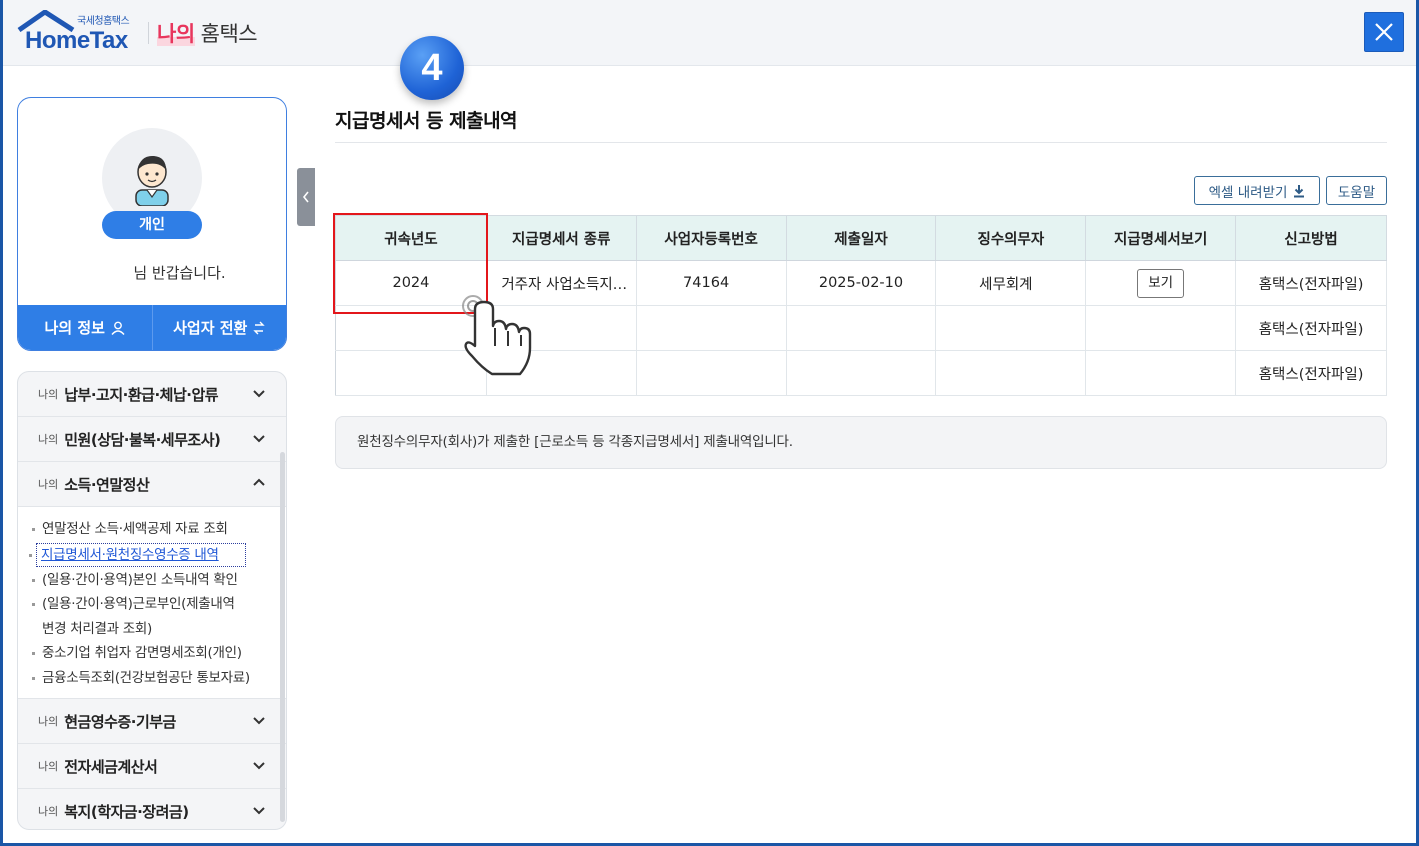 This screenshot has height=846, width=1419. I want to click on column-header: 지급명세서 종류, so click(561, 238).